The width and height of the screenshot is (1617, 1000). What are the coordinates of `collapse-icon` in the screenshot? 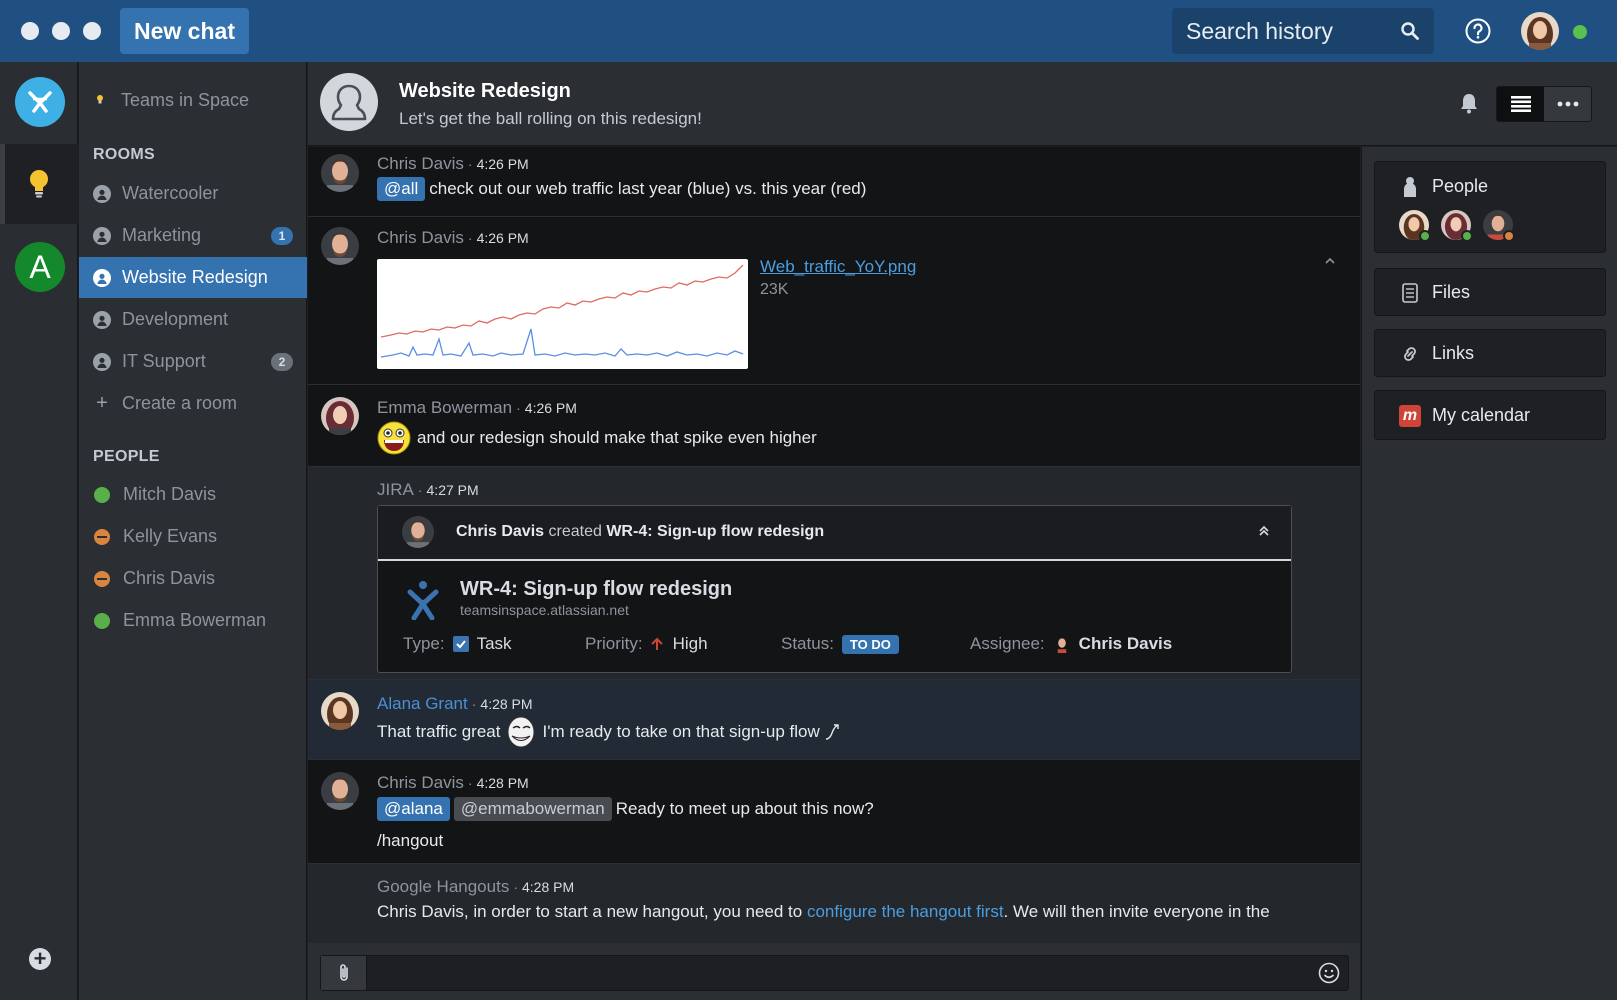 It's located at (1264, 531).